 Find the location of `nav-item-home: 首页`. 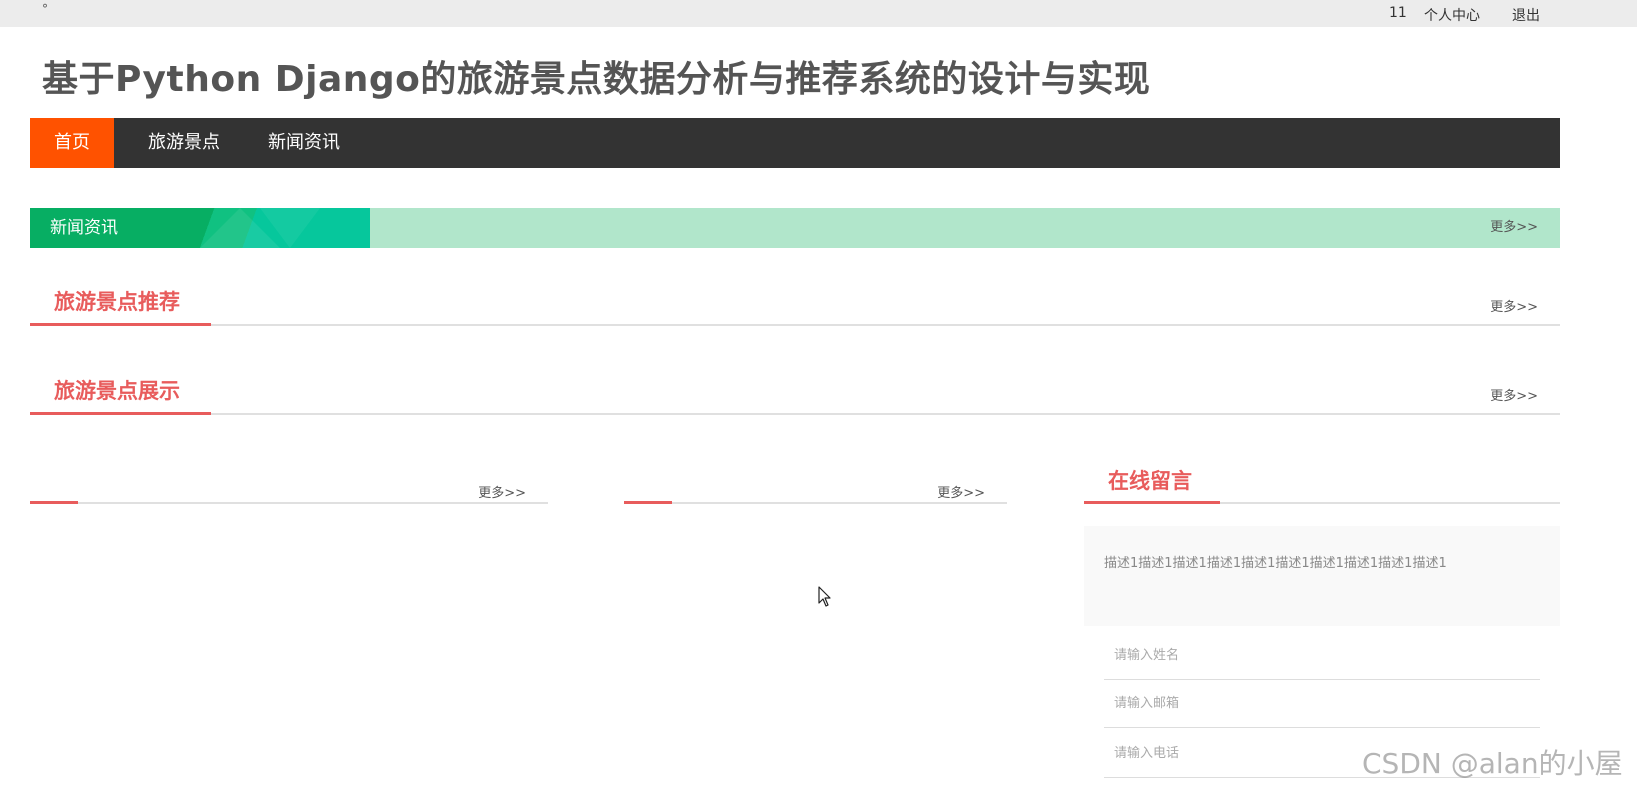

nav-item-home: 首页 is located at coordinates (72, 143).